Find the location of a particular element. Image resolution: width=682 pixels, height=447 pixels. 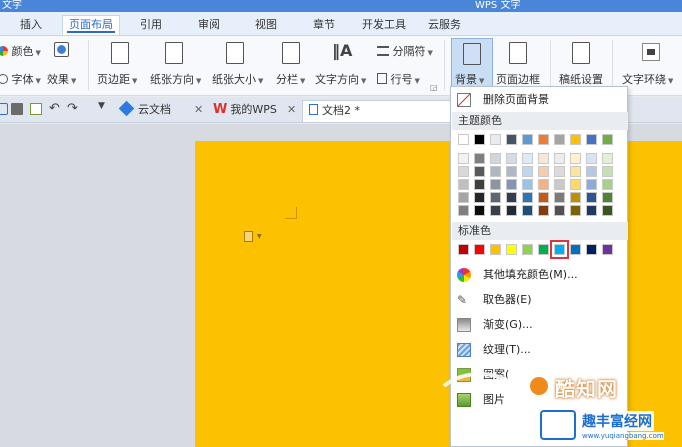

background-button: 背景 ▼ is located at coordinates (472, 65).